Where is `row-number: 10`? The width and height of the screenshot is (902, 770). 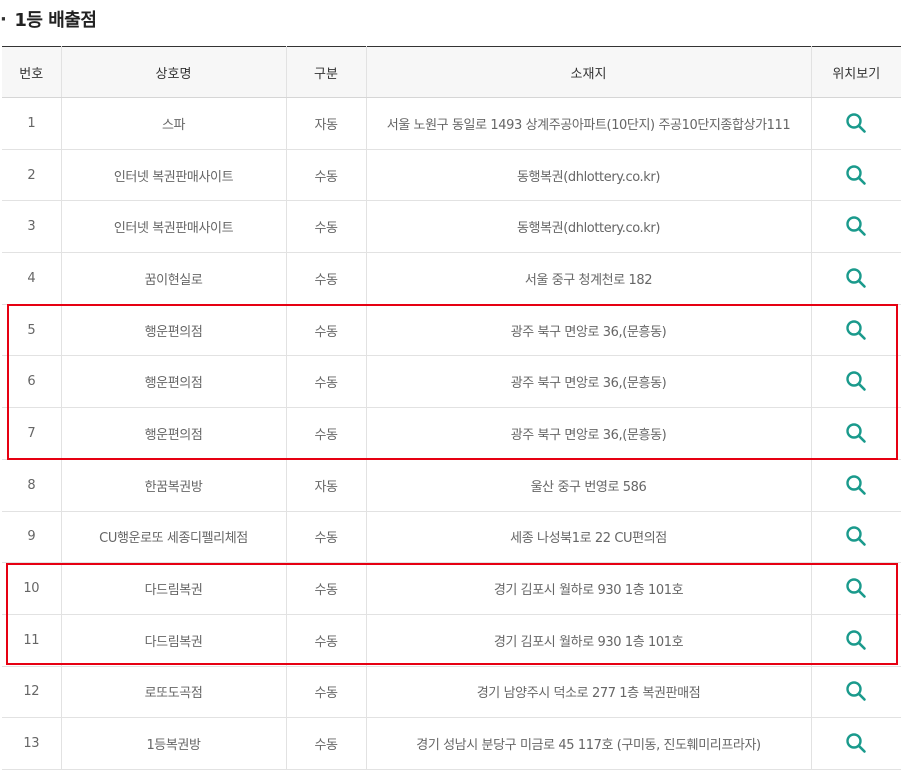 row-number: 10 is located at coordinates (32, 588).